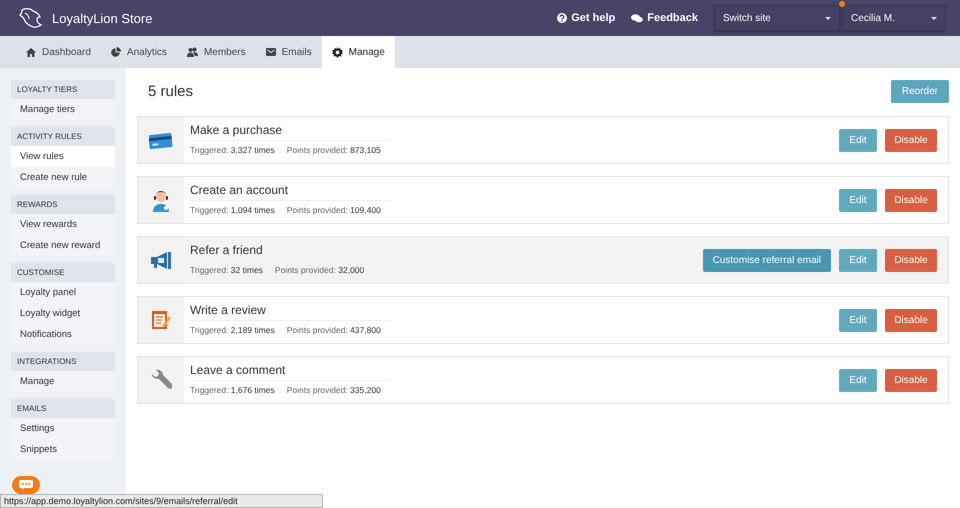 The image size is (960, 508). What do you see at coordinates (232, 150) in the screenshot?
I see `triggered-count: Triggered: 3,327 times` at bounding box center [232, 150].